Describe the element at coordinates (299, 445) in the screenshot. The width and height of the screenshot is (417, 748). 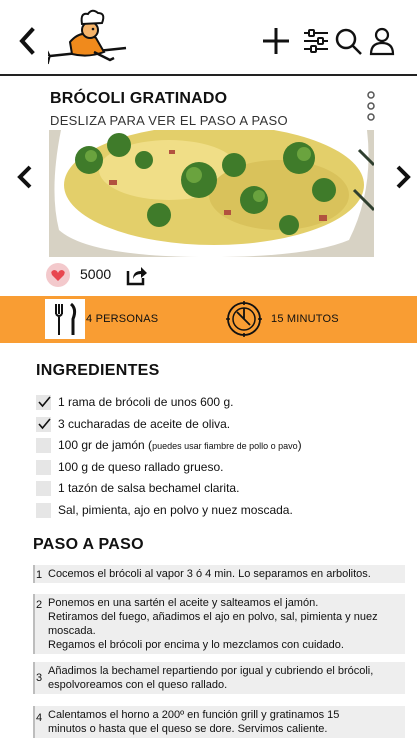
I see `ingredient-suffix: )` at that location.